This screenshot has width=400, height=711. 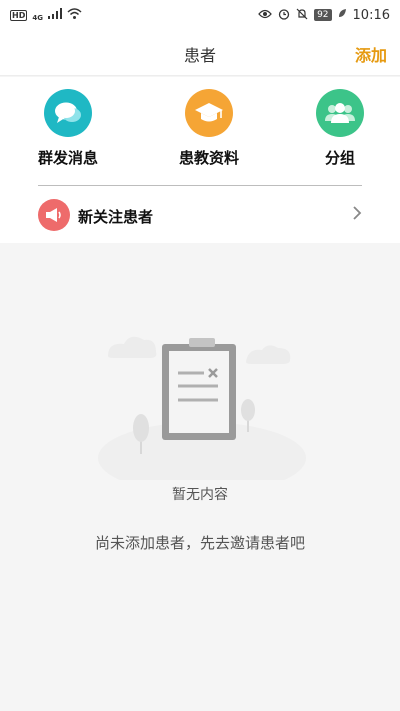 What do you see at coordinates (200, 185) in the screenshot?
I see `divider` at bounding box center [200, 185].